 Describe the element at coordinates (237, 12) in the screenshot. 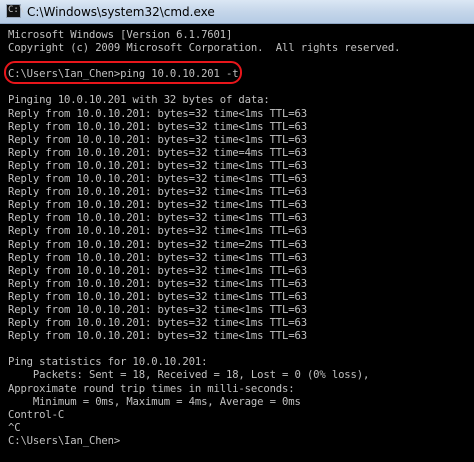

I see `title-bar: C:\ C:\Windows\system32\cmd.exe` at that location.